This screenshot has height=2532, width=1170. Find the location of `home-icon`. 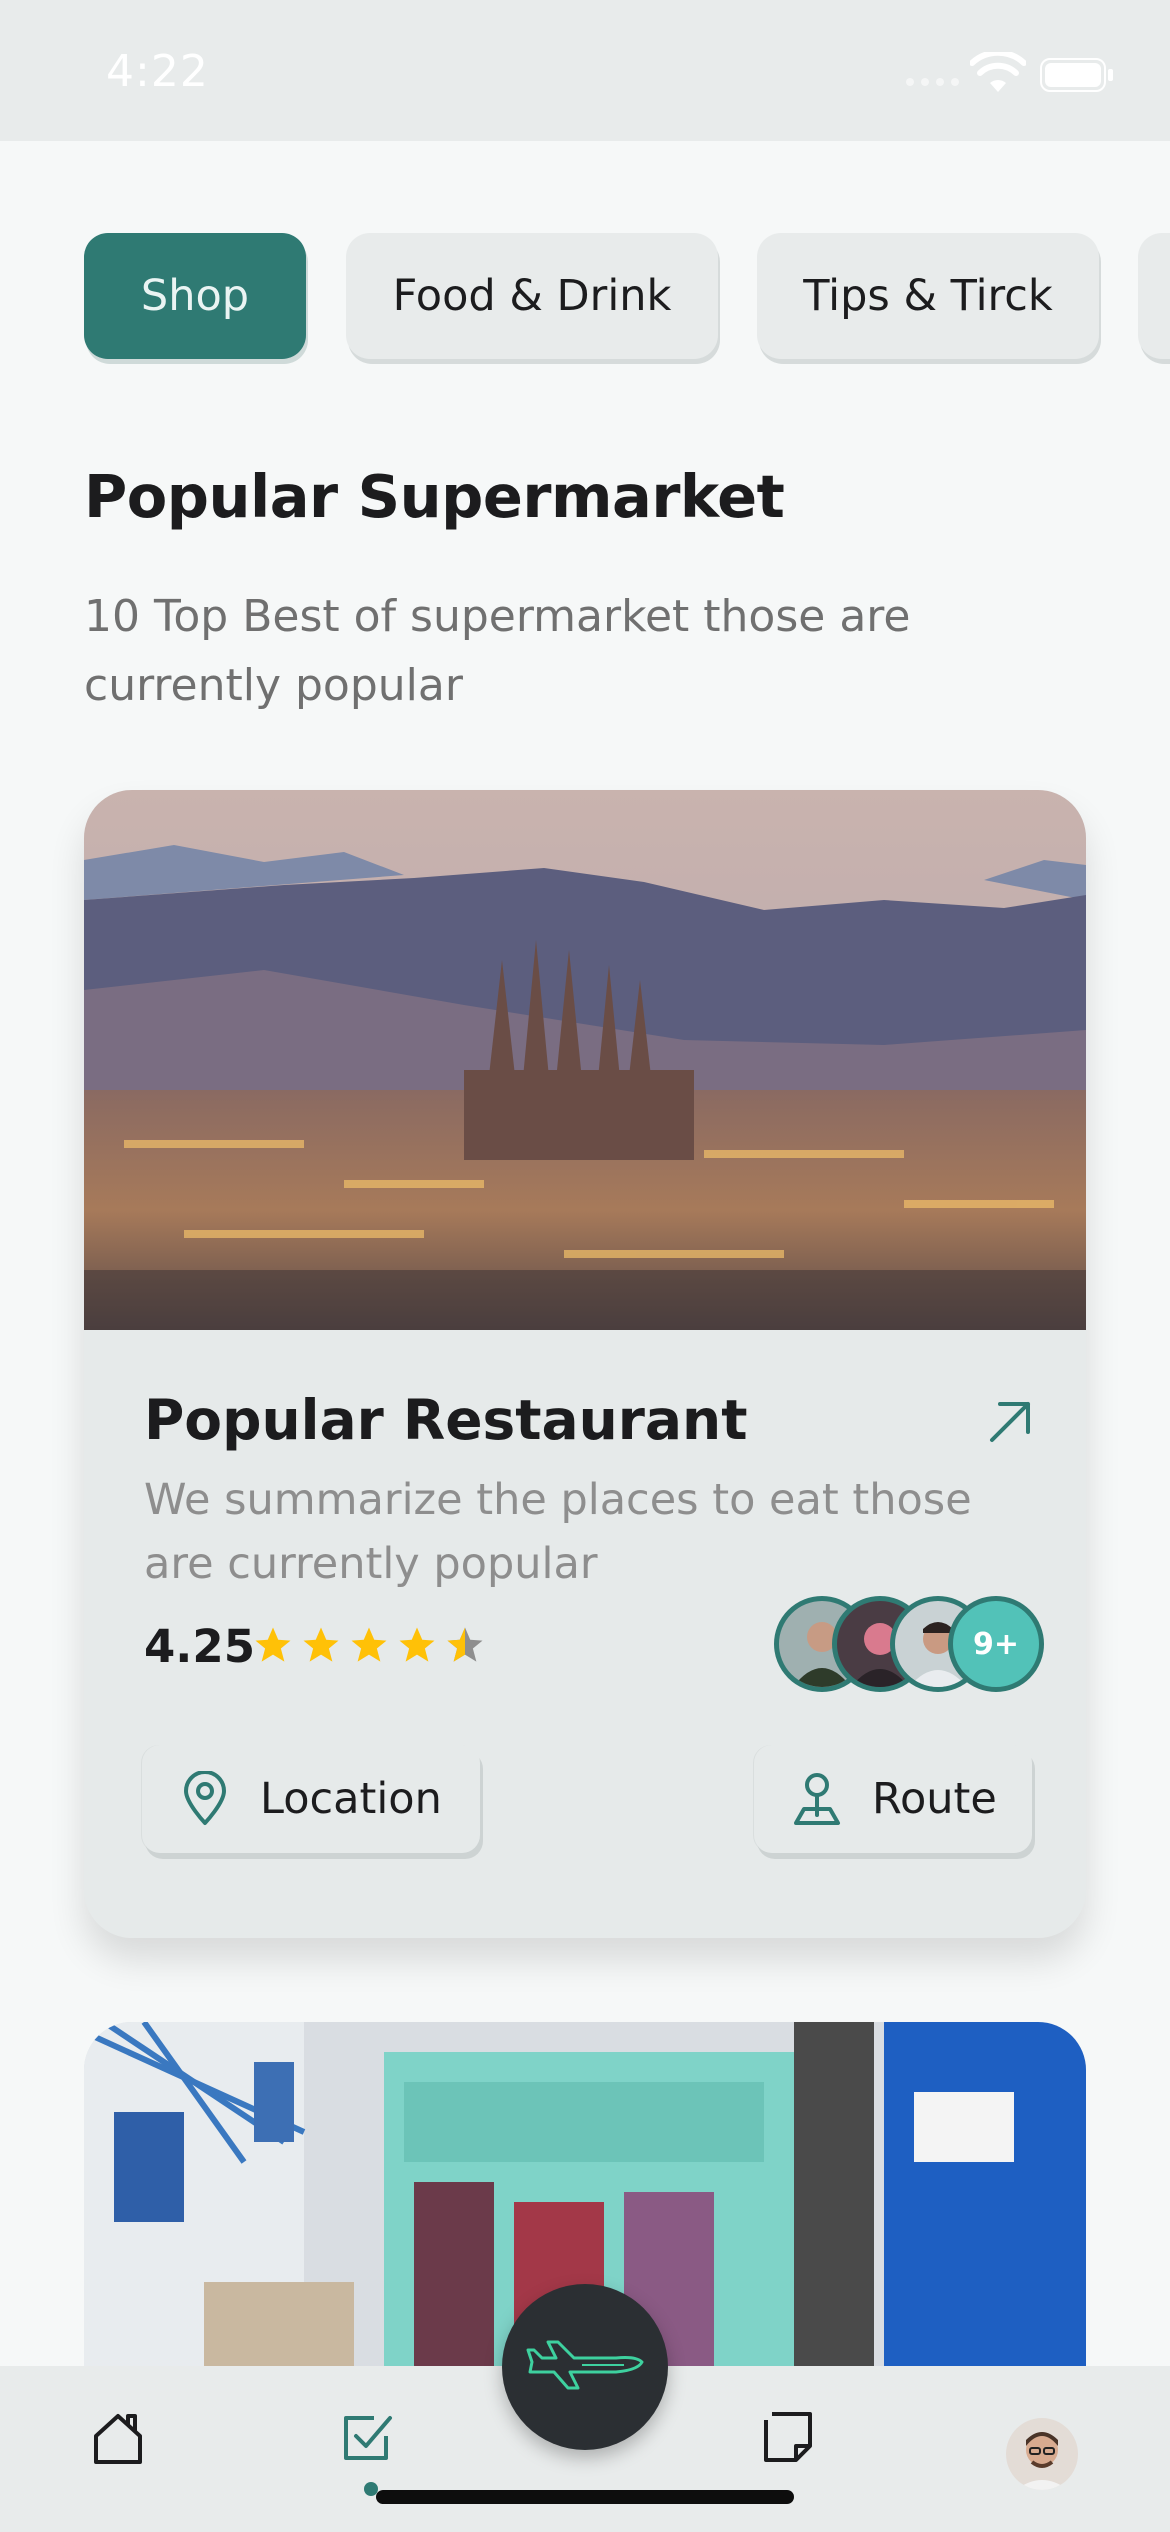

home-icon is located at coordinates (118, 2438).